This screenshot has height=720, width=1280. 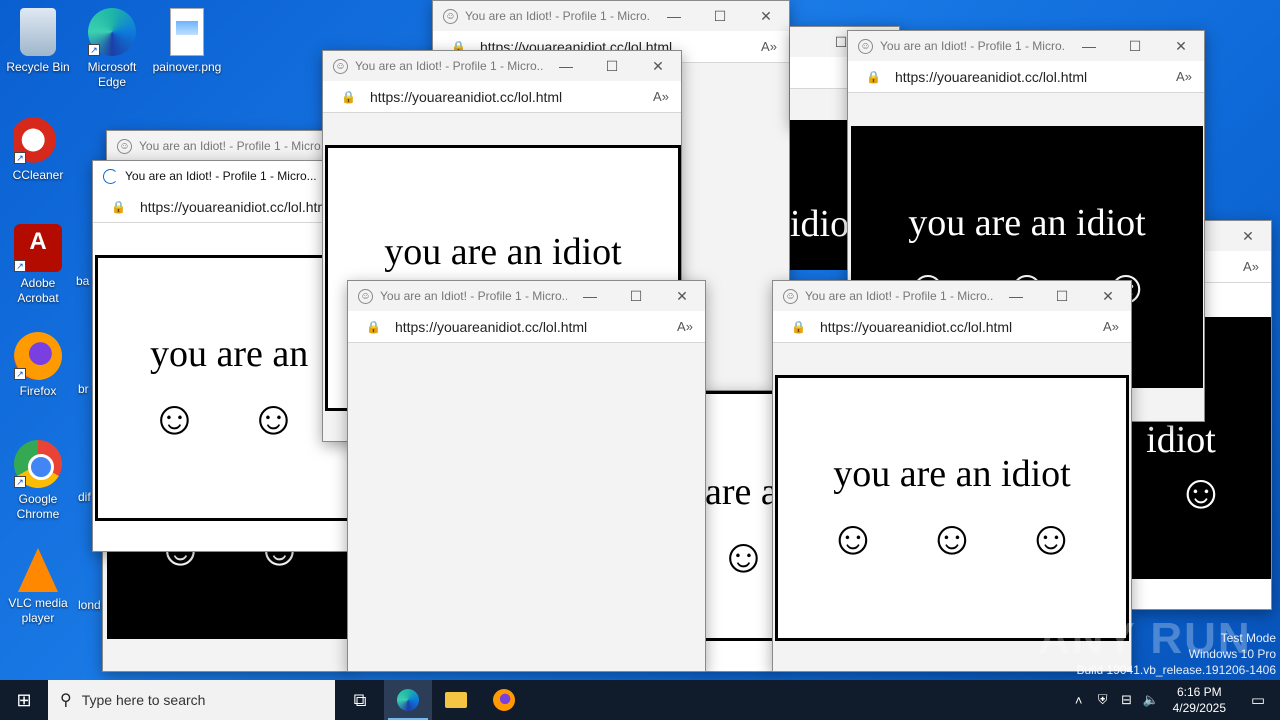 I want to click on taskbar-edge-button, so click(x=408, y=700).